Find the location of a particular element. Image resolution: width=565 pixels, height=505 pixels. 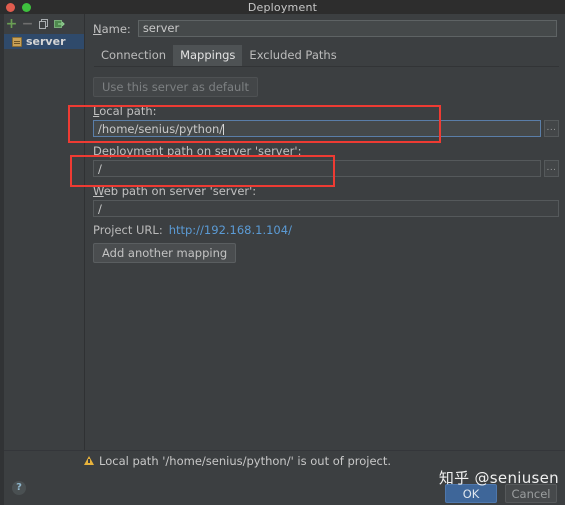

plus-icon: + is located at coordinates (12, 24).